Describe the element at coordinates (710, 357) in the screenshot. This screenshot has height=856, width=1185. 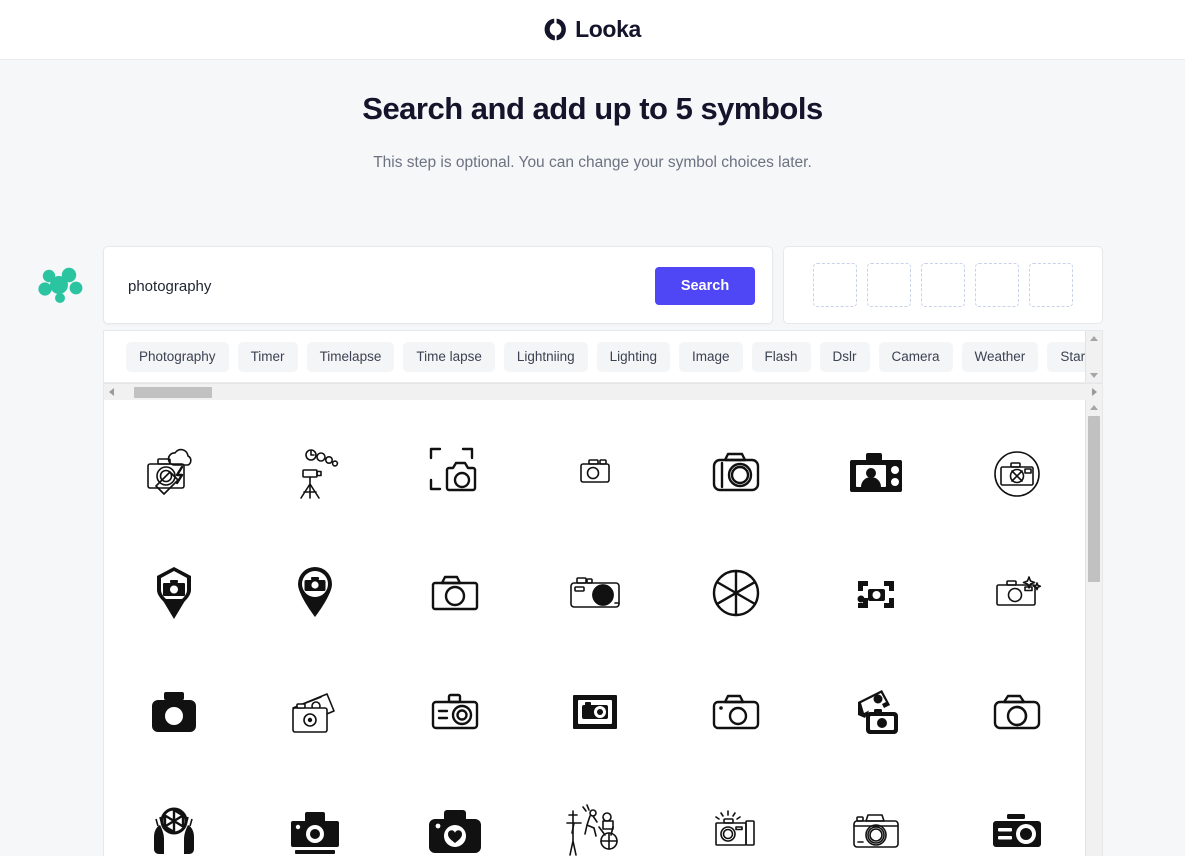
I see `tag-chip: Image` at that location.